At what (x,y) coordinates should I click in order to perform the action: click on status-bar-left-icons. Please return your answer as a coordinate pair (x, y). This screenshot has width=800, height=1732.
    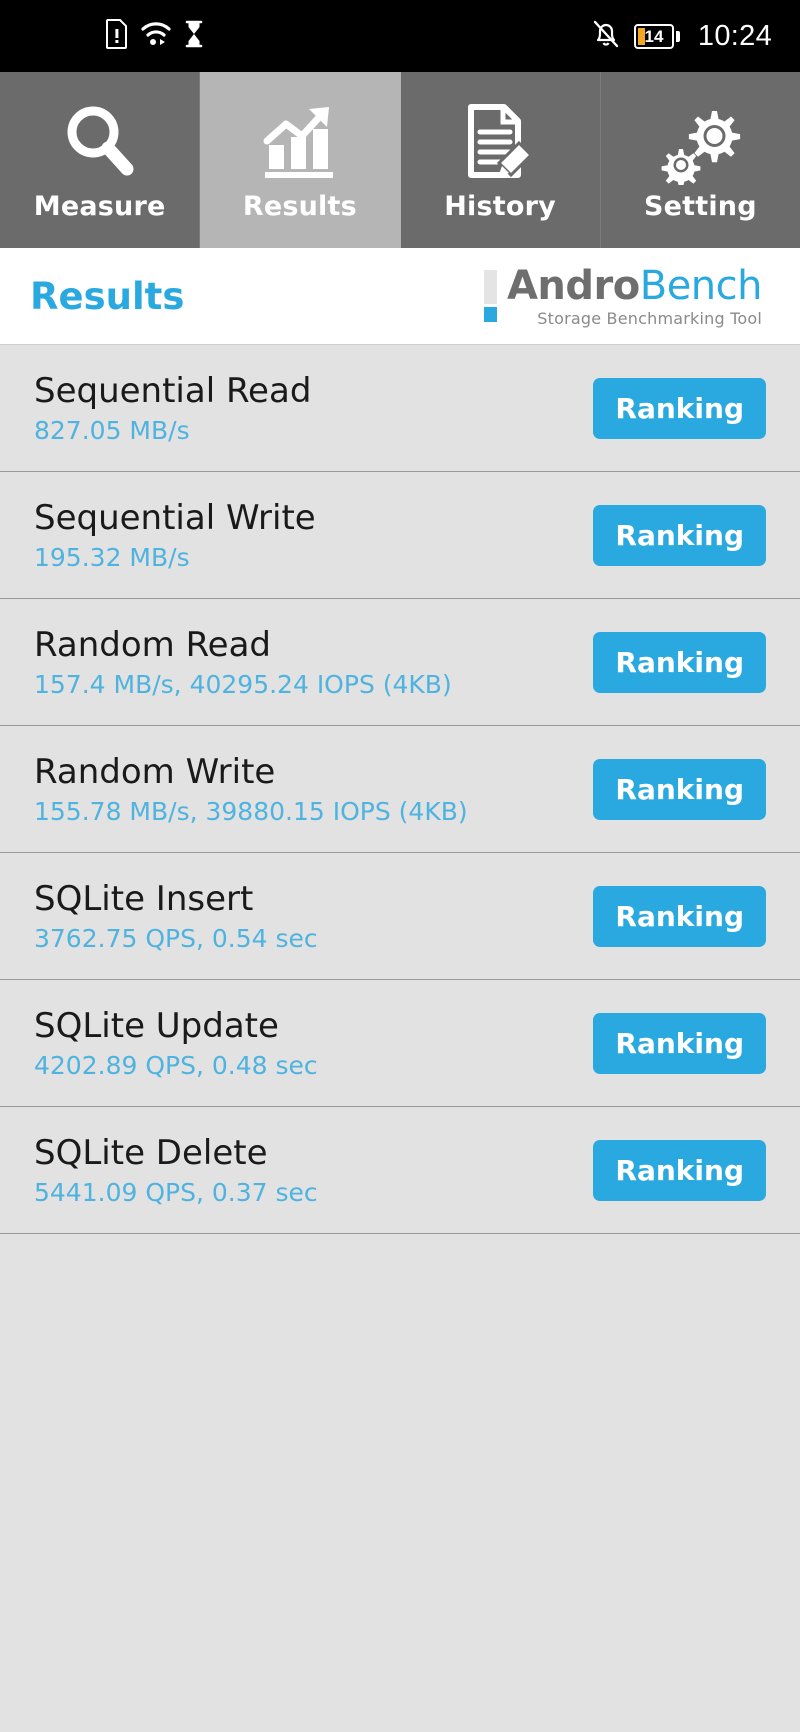
    Looking at the image, I should click on (155, 36).